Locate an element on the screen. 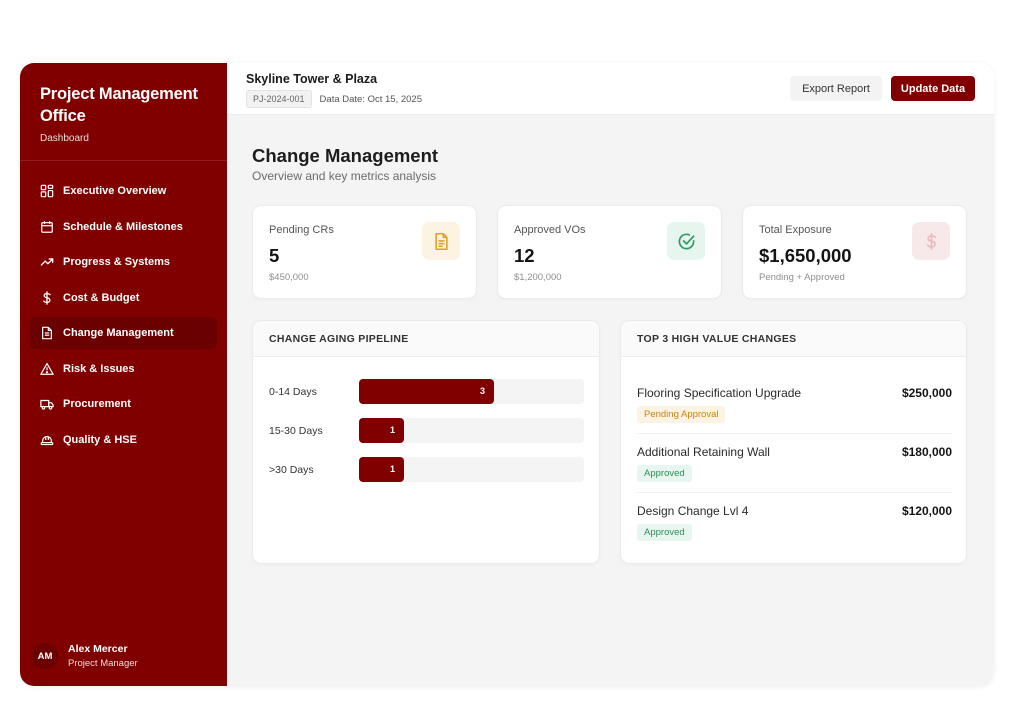 The height and width of the screenshot is (701, 1014). sidebar-item-executive-overview: Executive Overview is located at coordinates (123, 191).